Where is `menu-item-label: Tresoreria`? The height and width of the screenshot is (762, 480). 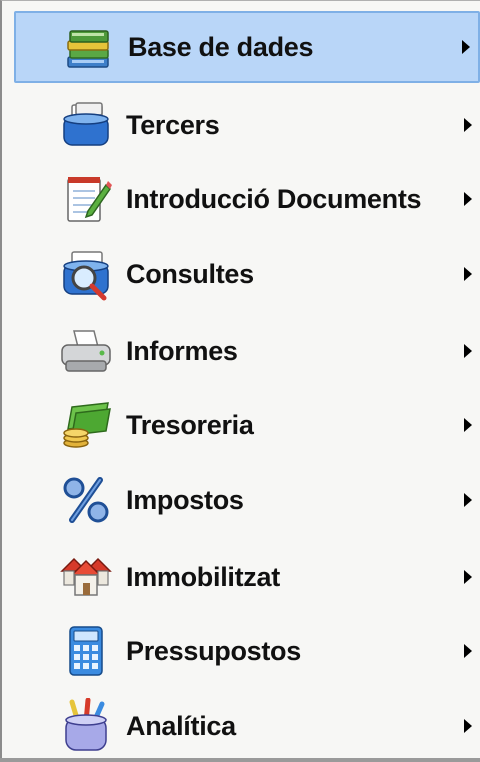 menu-item-label: Tresoreria is located at coordinates (190, 424).